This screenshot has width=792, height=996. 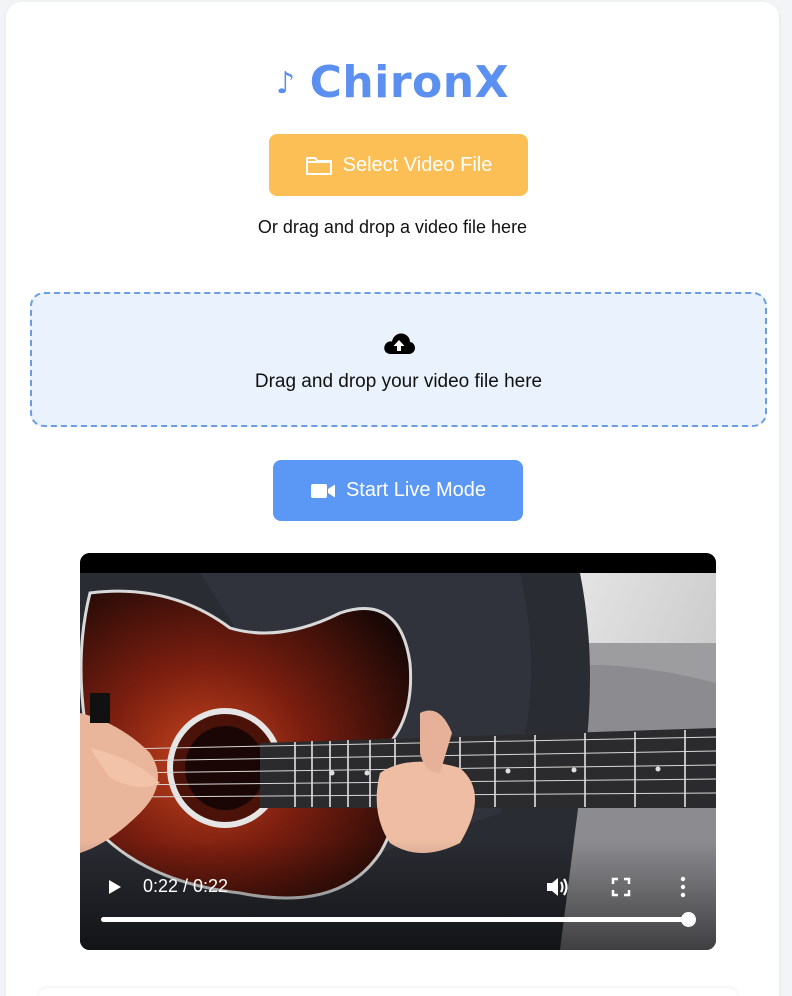 What do you see at coordinates (388, 992) in the screenshot?
I see `next-card-edge` at bounding box center [388, 992].